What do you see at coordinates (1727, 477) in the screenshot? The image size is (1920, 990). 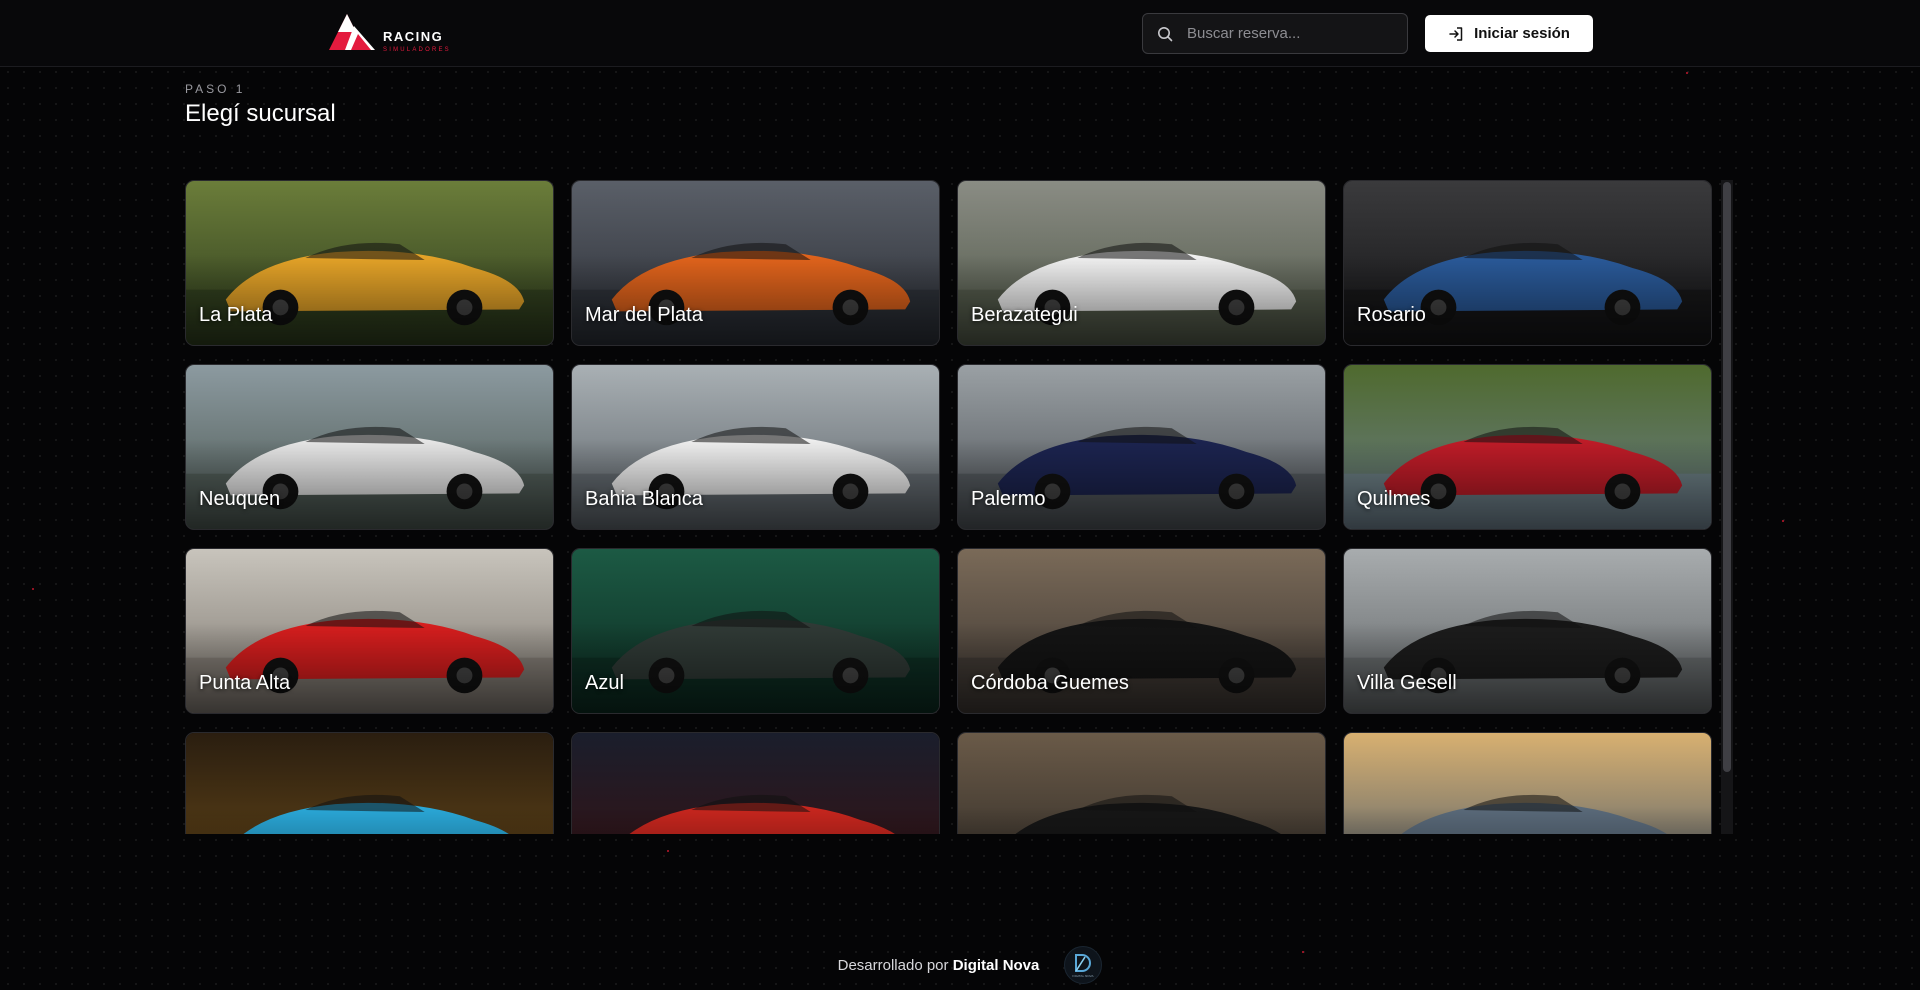 I see `scrollbar-thumb` at bounding box center [1727, 477].